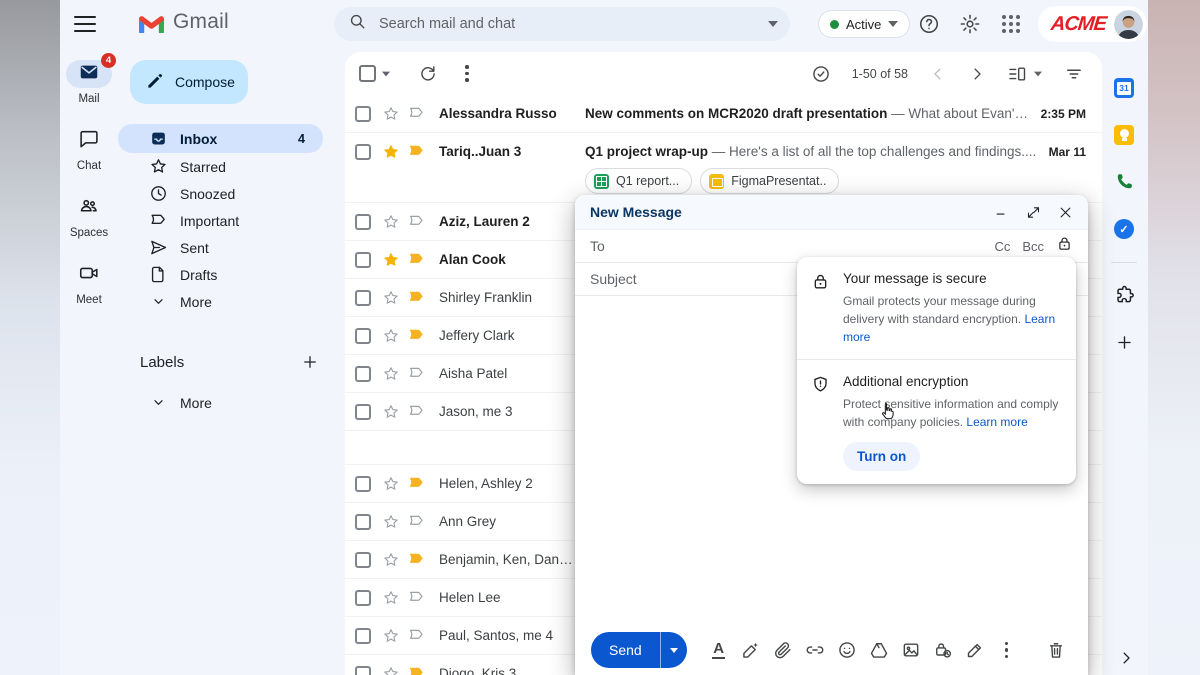 This screenshot has width=1200, height=675. What do you see at coordinates (1126, 658) in the screenshot?
I see `panel-collapse-chevron-icon` at bounding box center [1126, 658].